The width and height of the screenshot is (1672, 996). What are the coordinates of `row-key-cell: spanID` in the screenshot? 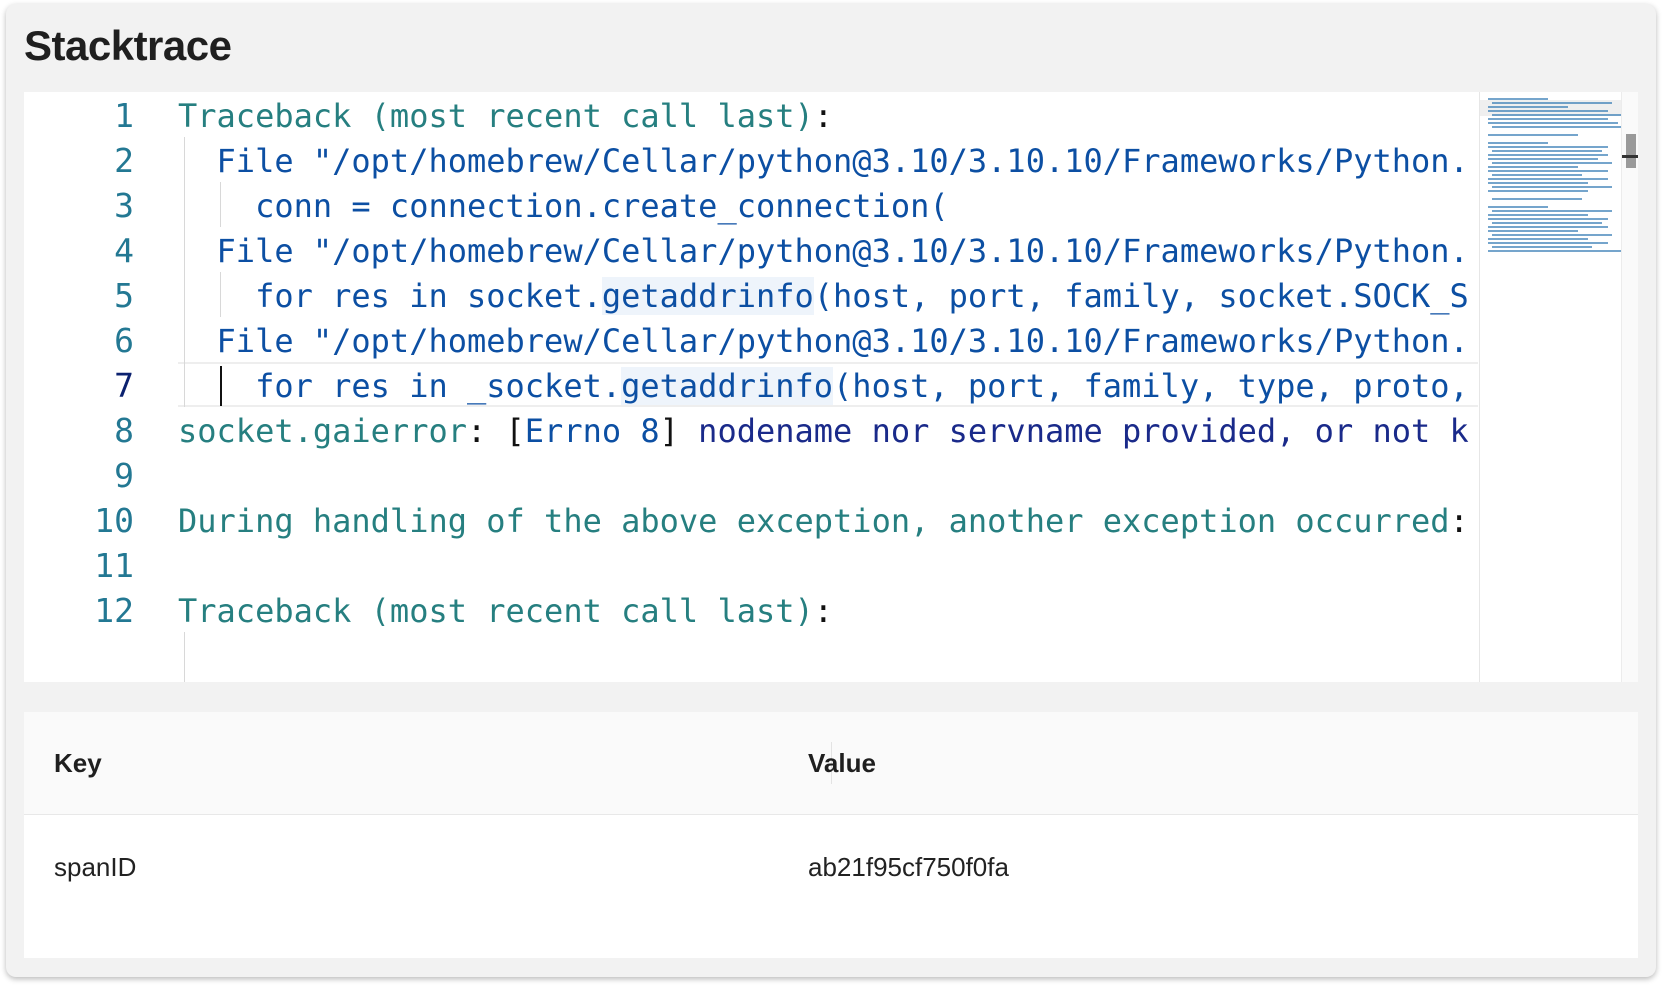 It's located at (95, 867).